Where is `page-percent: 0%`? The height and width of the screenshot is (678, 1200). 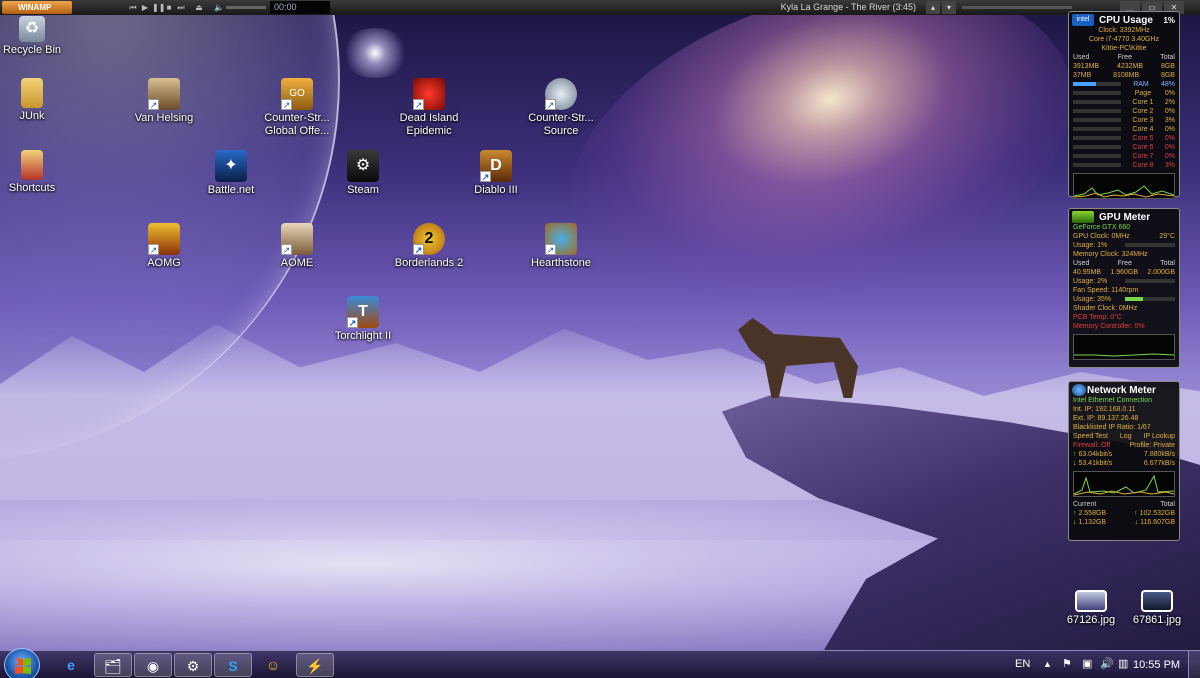
page-percent: 0% is located at coordinates (1169, 93).